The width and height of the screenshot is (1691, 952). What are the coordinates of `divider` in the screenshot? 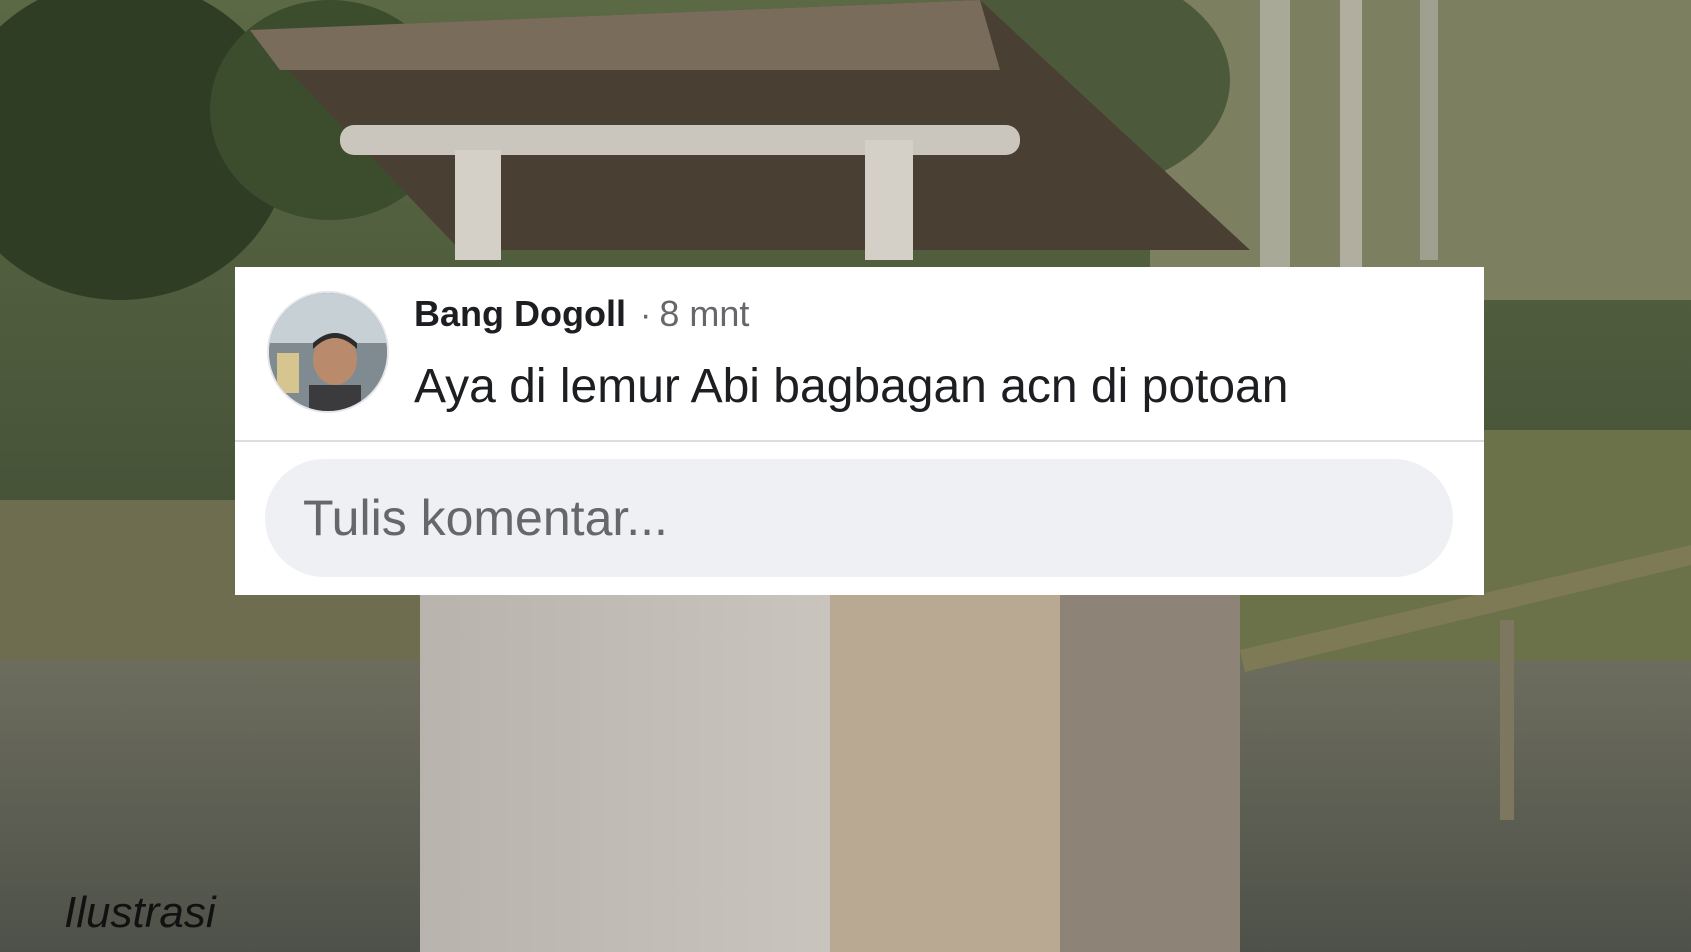 It's located at (859, 441).